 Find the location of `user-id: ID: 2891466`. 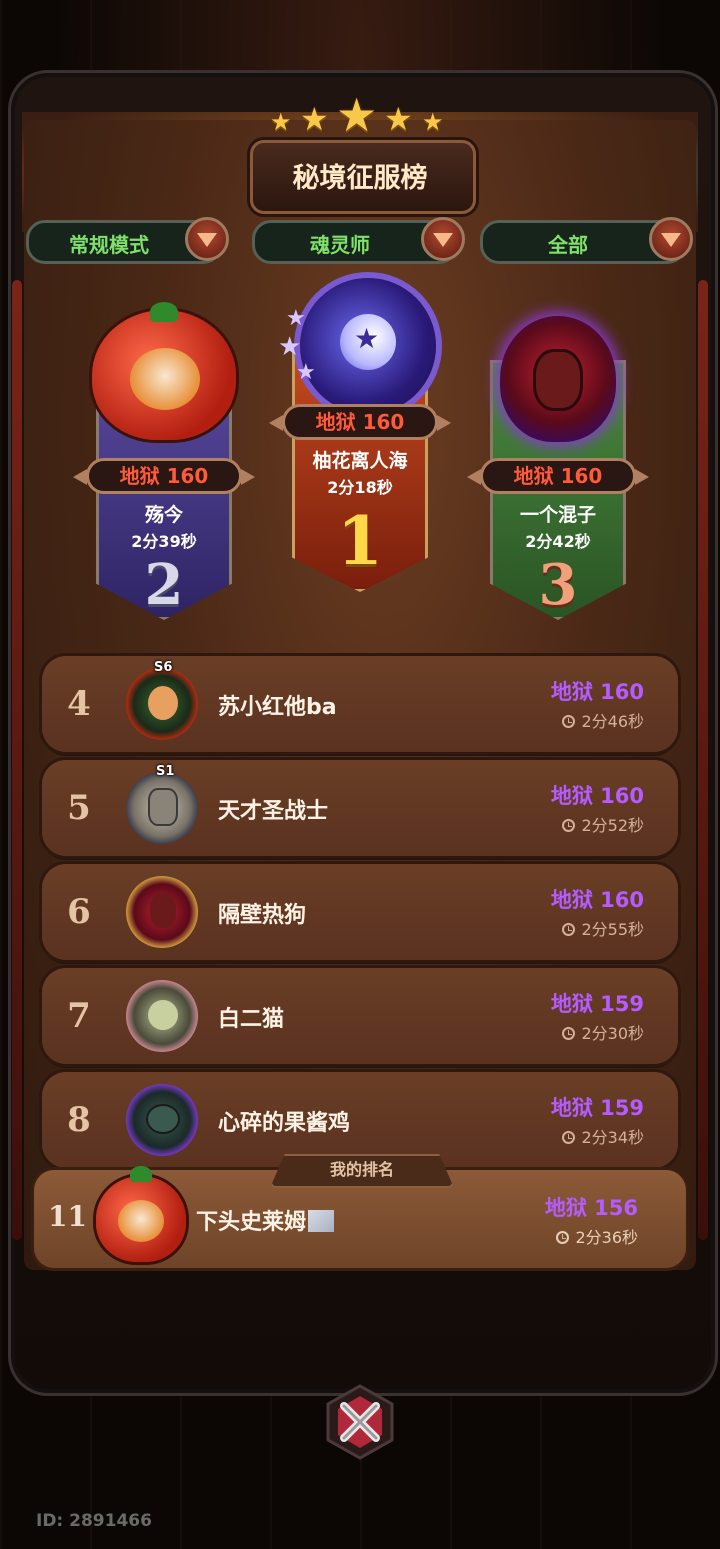

user-id: ID: 2891466 is located at coordinates (94, 1521).